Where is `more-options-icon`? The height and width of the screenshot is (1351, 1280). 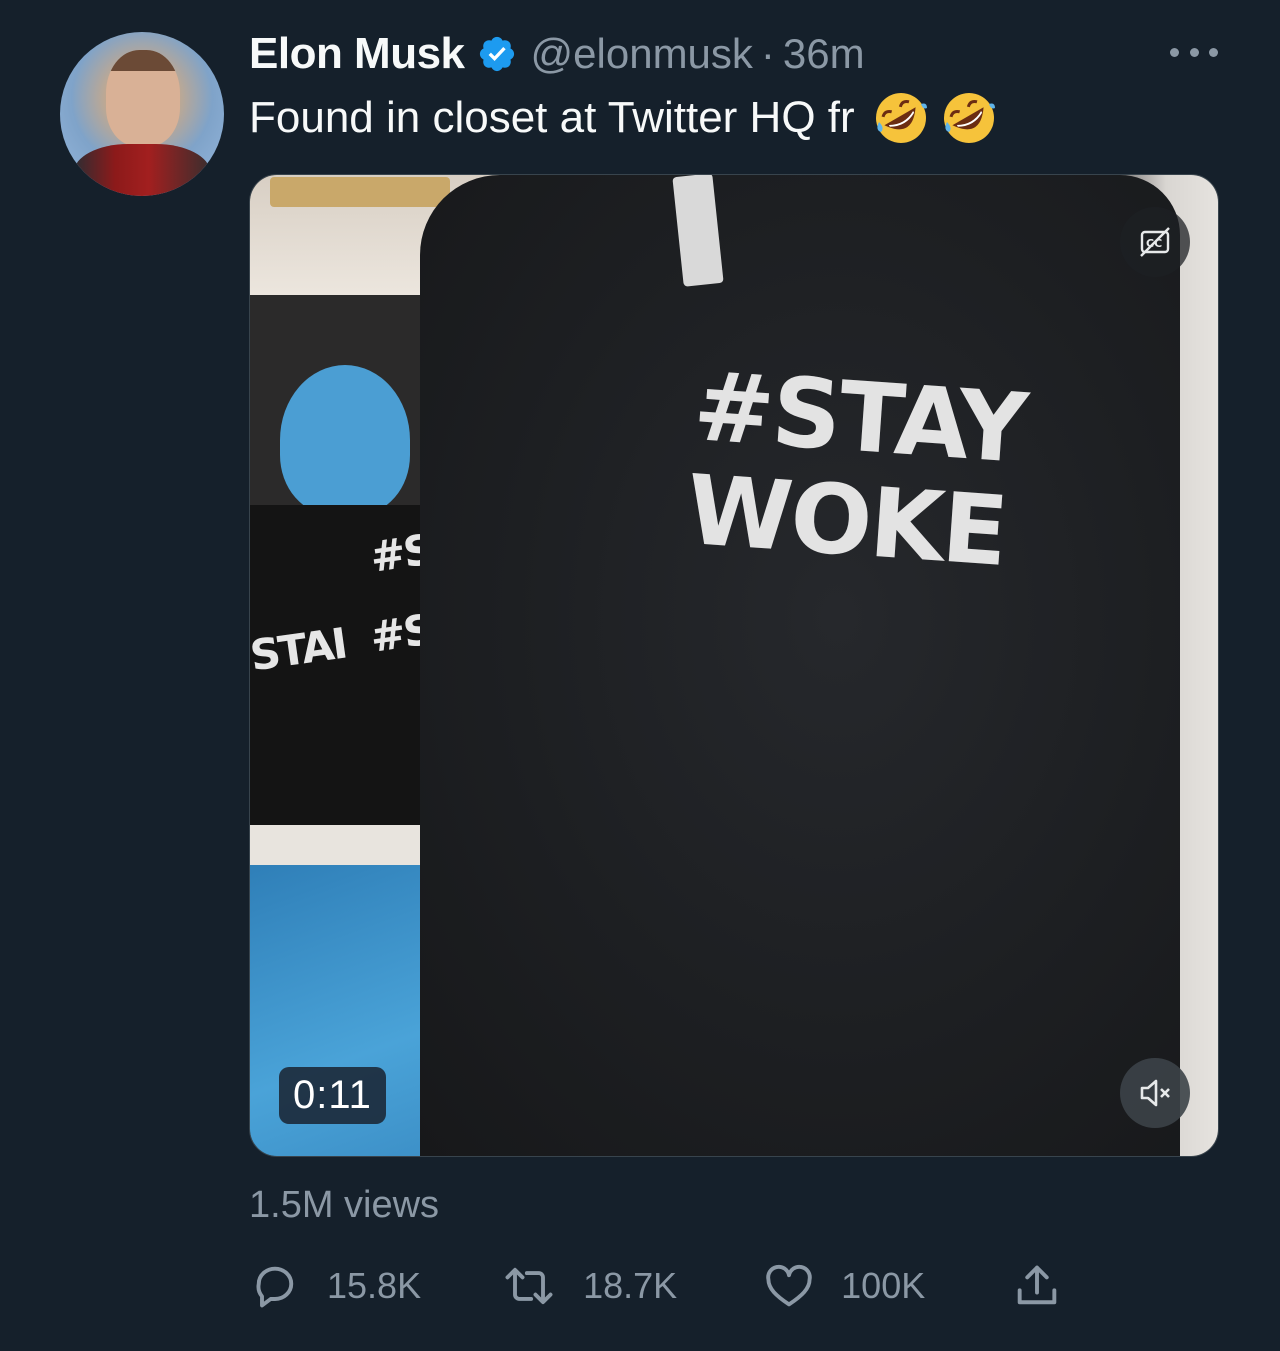 more-options-icon is located at coordinates (1194, 52).